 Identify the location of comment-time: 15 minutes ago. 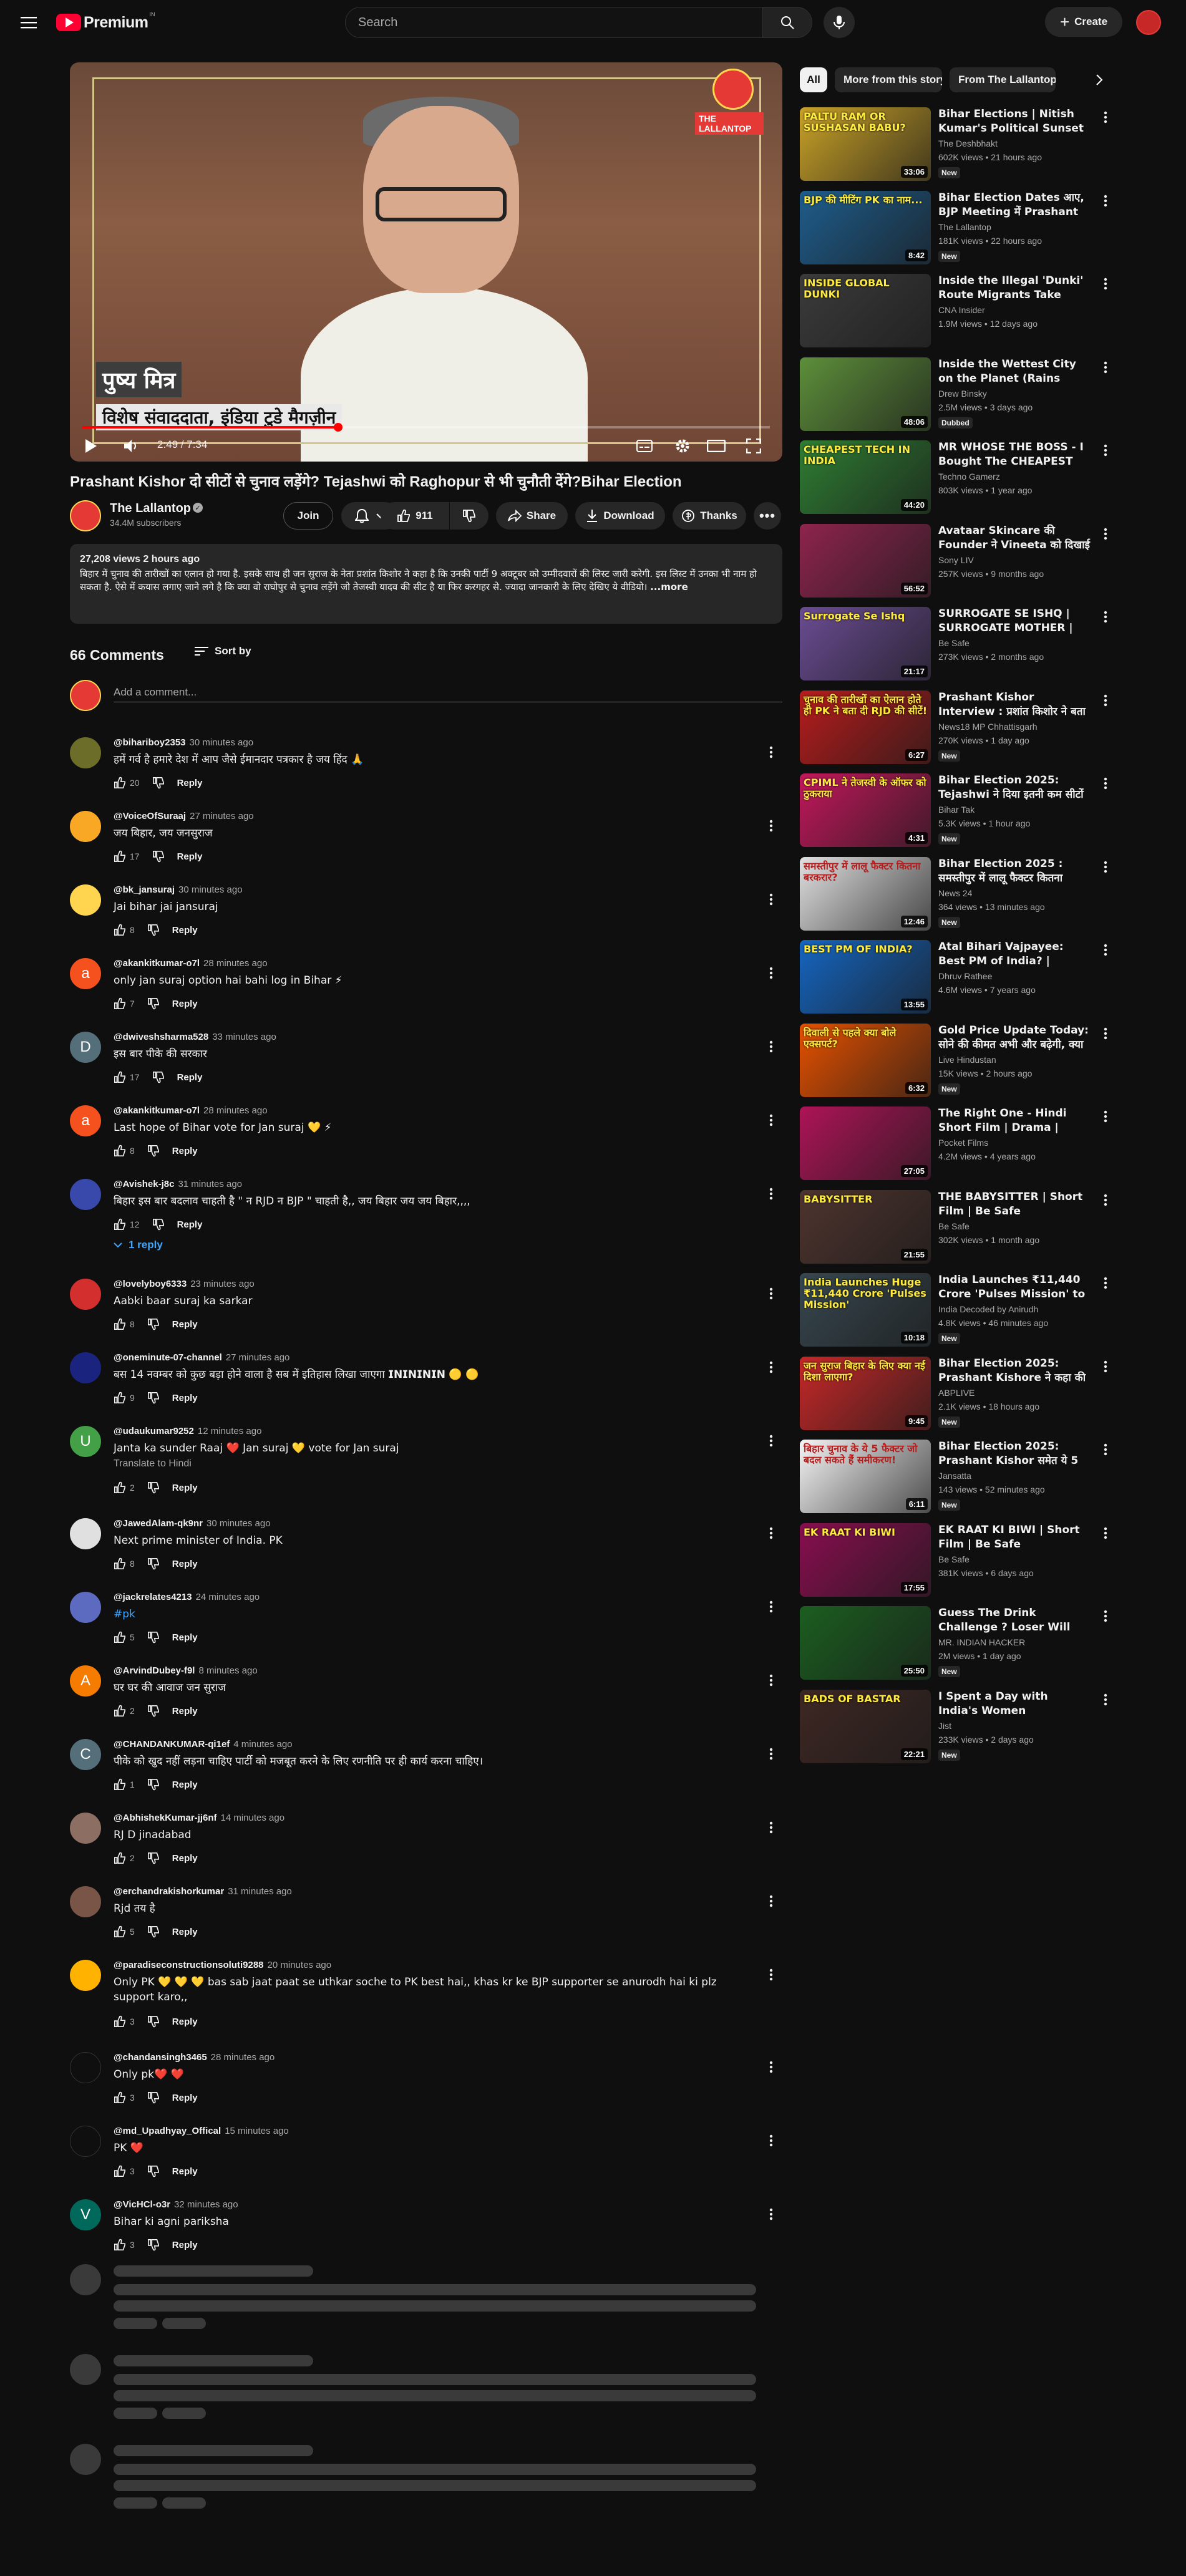
(257, 2131).